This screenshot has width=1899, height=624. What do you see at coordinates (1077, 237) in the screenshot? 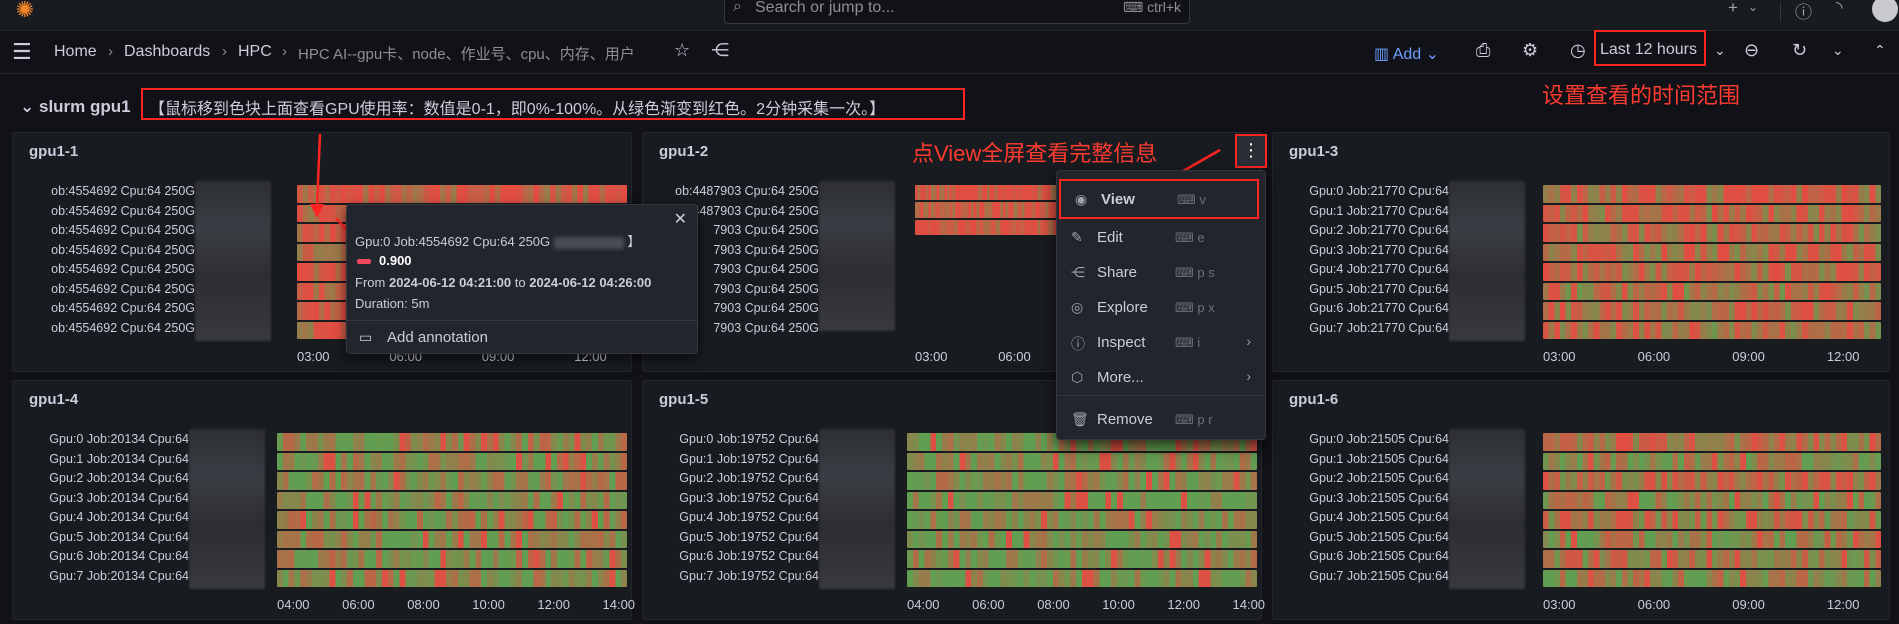
I see `edit-icon: ✎` at bounding box center [1077, 237].